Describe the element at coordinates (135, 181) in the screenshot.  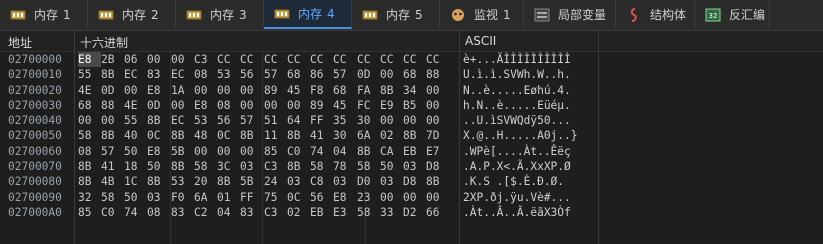
I see `hex-byte: 1C` at that location.